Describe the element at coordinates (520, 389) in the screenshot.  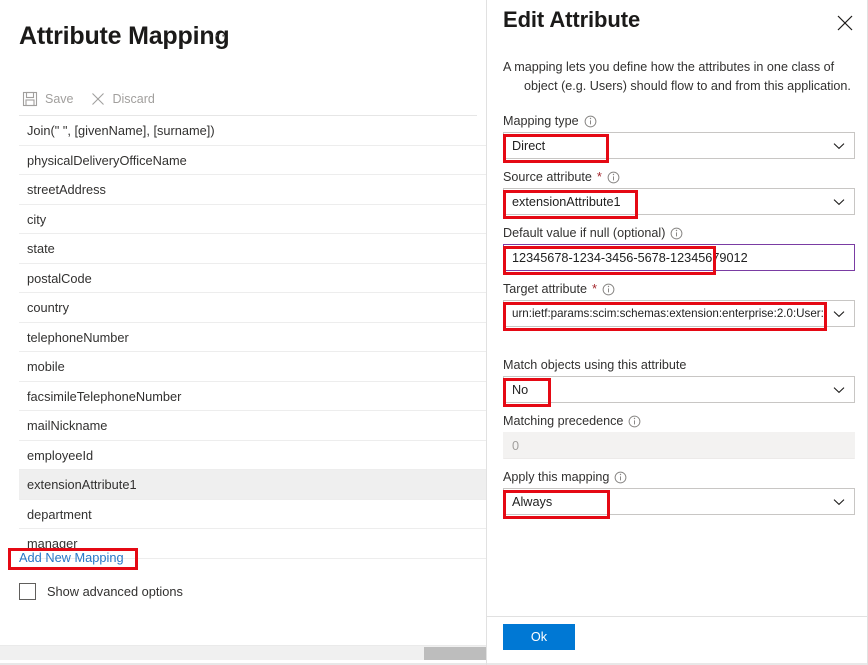
I see `match-objects-value: No` at that location.